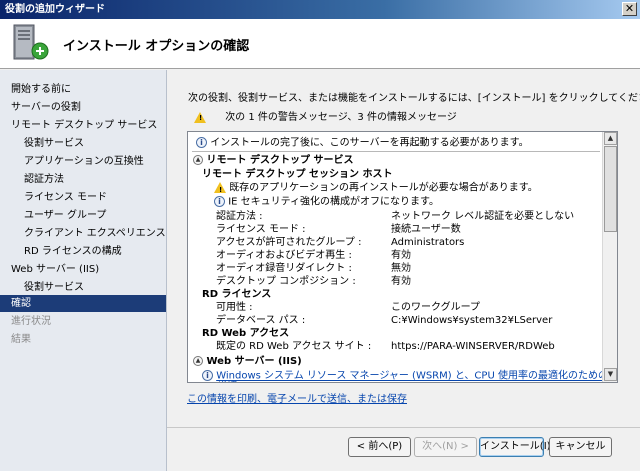 The height and width of the screenshot is (471, 640). I want to click on scroll-down-button: ▼, so click(610, 374).